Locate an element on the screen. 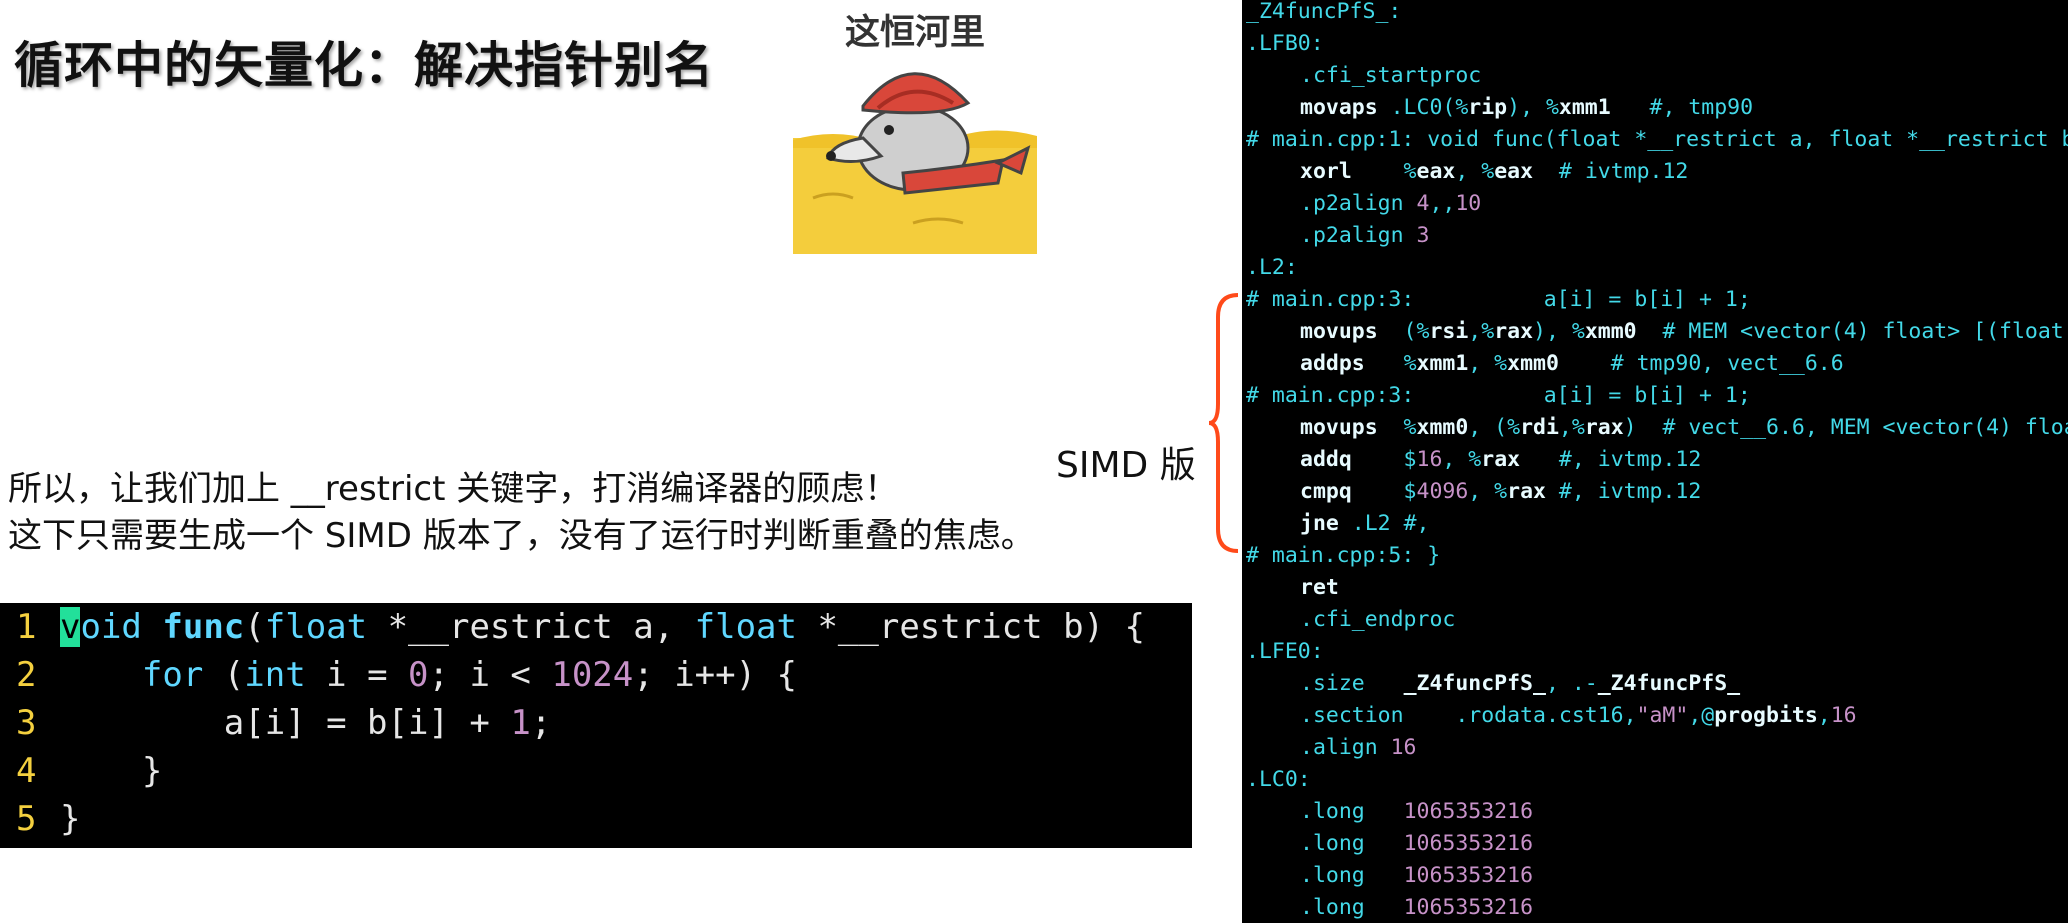 This screenshot has width=2068, height=923. asm-directive: .section .rodata.cst16,"aM",@progbits,16 is located at coordinates (1551, 716).